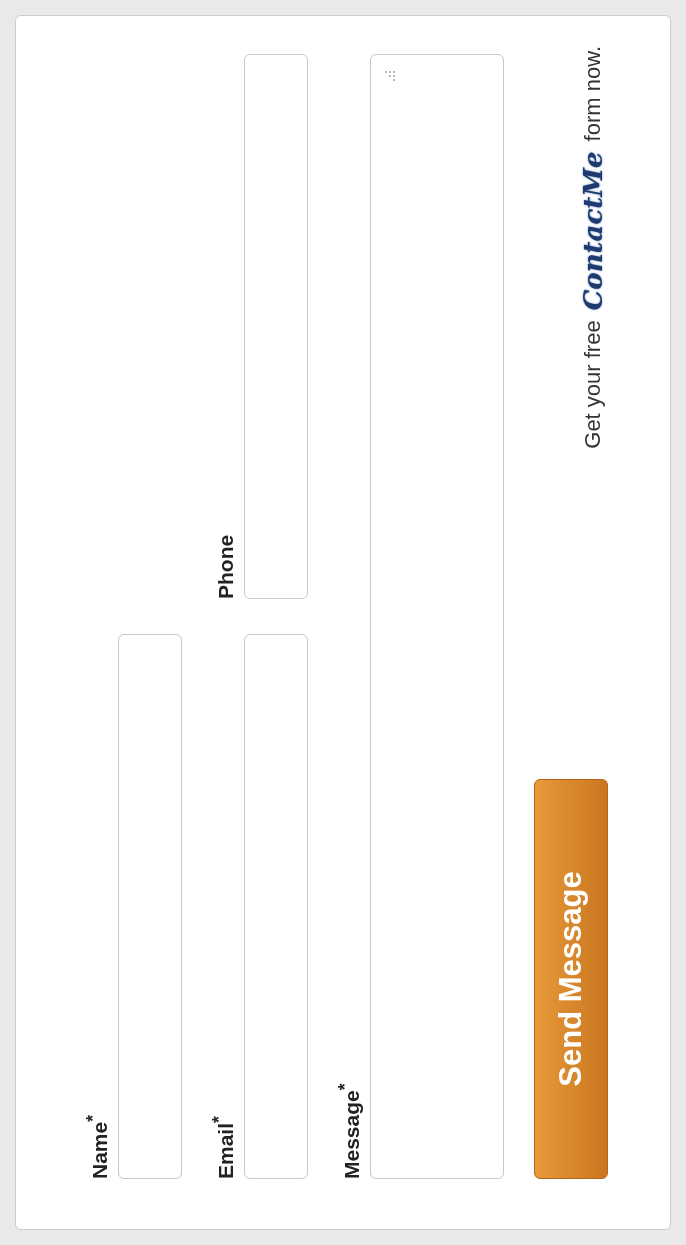 This screenshot has width=686, height=1245. Describe the element at coordinates (226, 566) in the screenshot. I see `field-label: Phone` at that location.